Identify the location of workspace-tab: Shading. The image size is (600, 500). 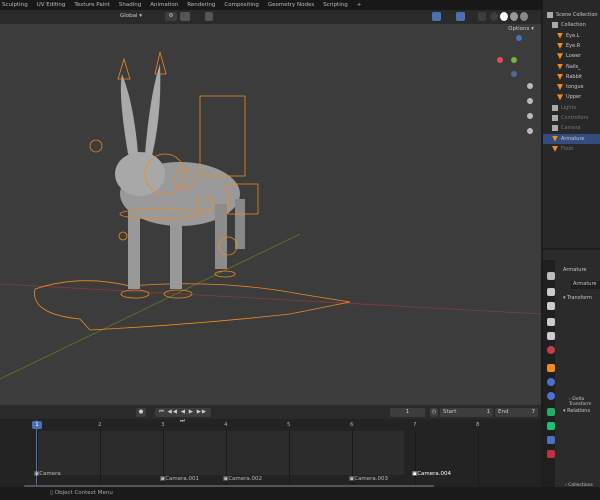
(130, 5).